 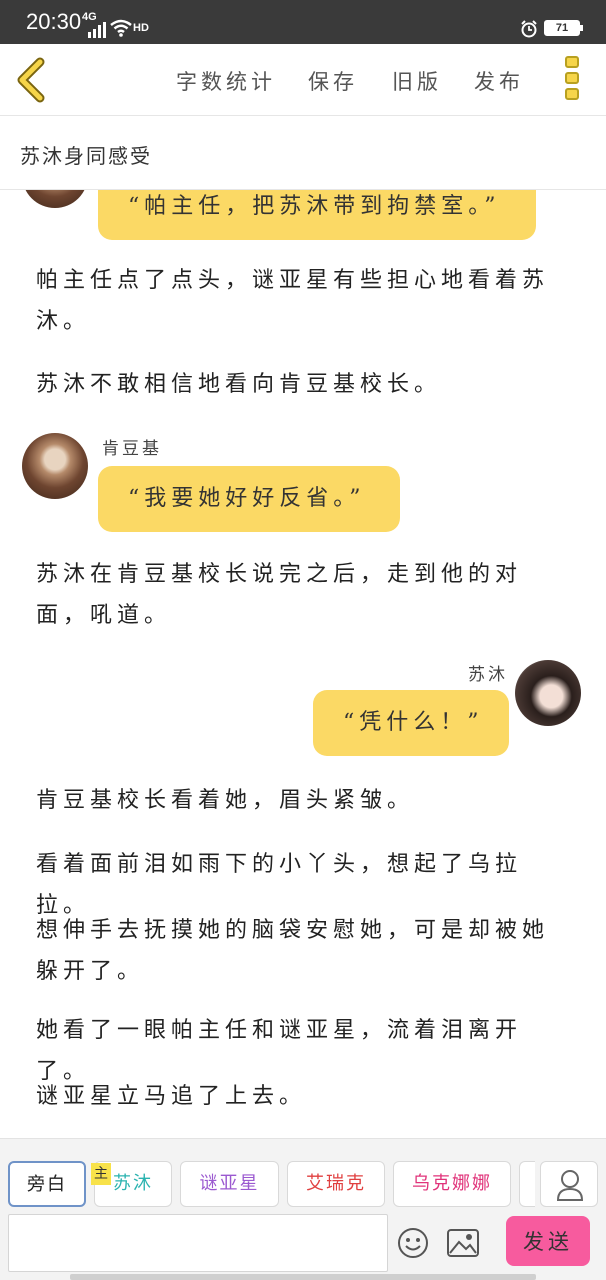 I want to click on speech-bubble: “凭什么！”, so click(x=411, y=723).